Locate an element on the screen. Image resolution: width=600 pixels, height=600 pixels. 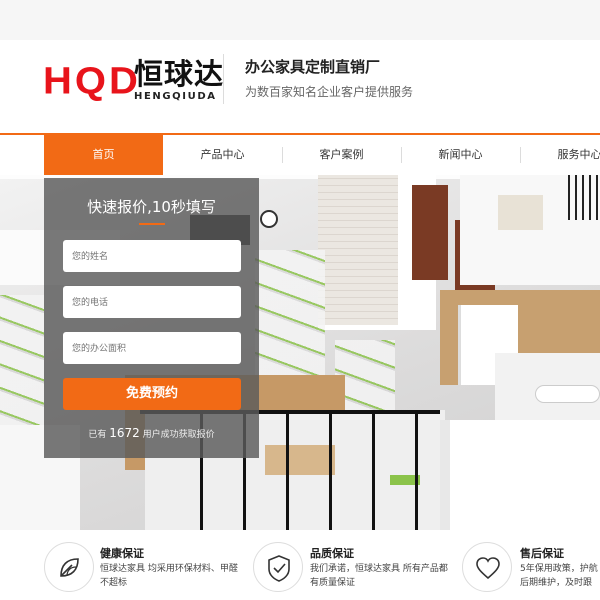
feature-desc-aftersales: 5年保用政策，护航后期维护，及时跟进。 is located at coordinates (559, 576).